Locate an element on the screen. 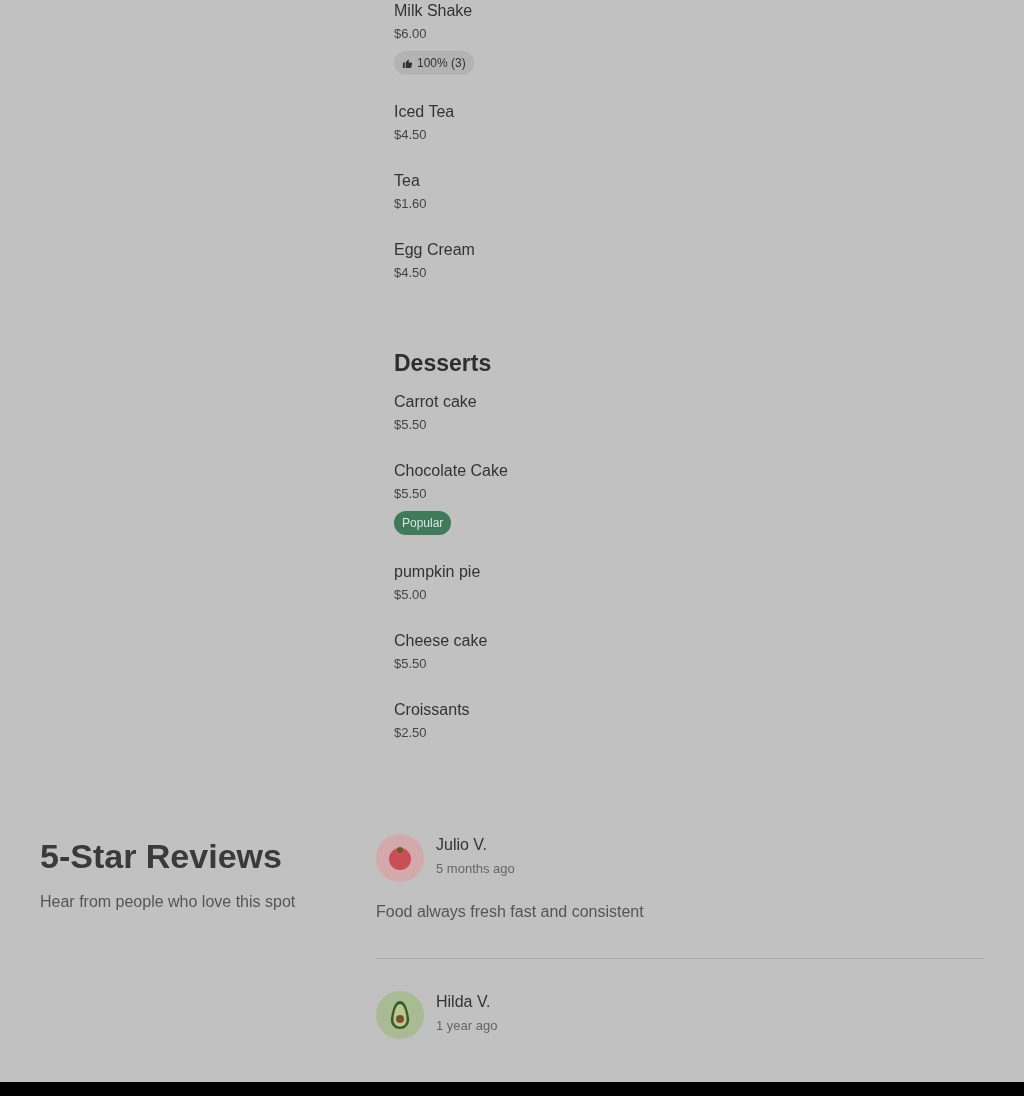  reviews-heading: 5-Star Reviews is located at coordinates (161, 856).